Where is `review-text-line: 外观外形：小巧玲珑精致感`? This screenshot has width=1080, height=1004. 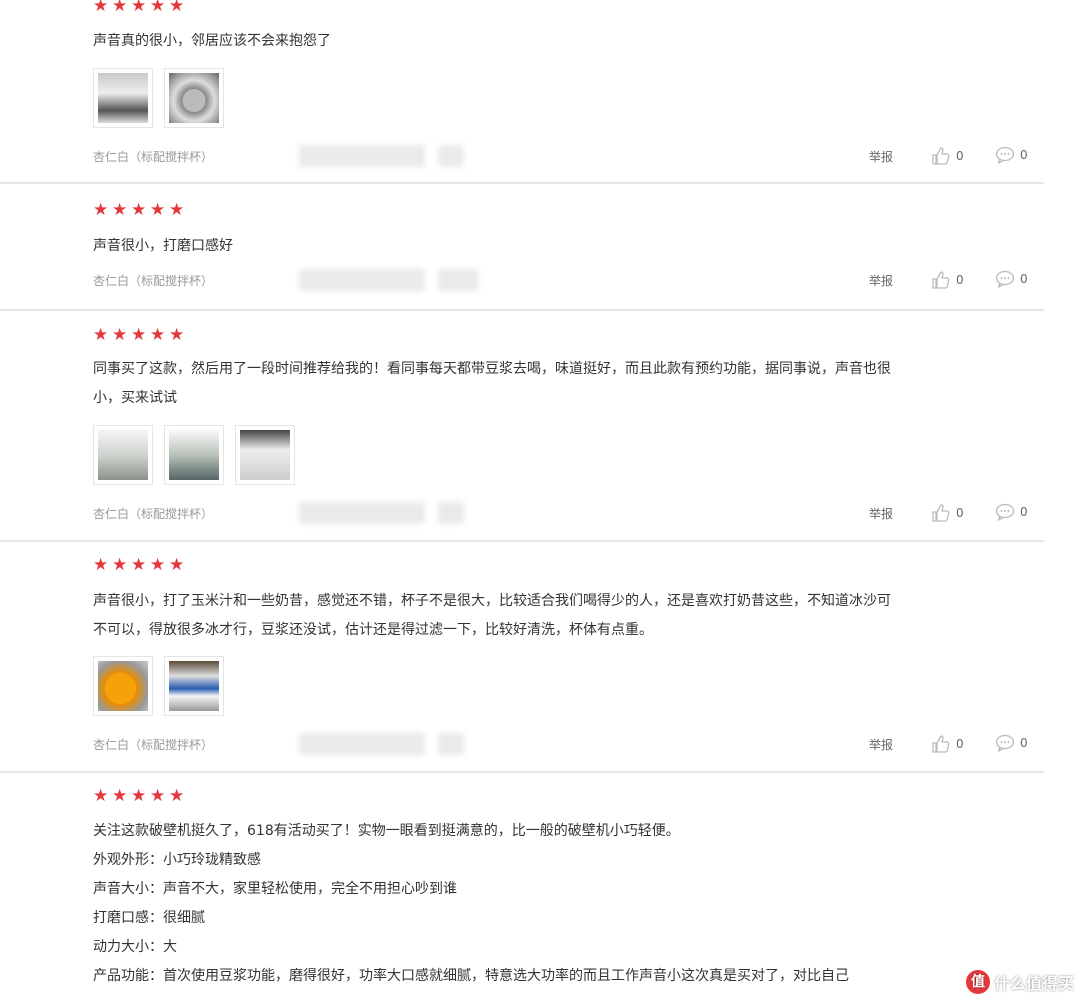
review-text-line: 外观外形：小巧玲珑精致感 is located at coordinates (177, 860).